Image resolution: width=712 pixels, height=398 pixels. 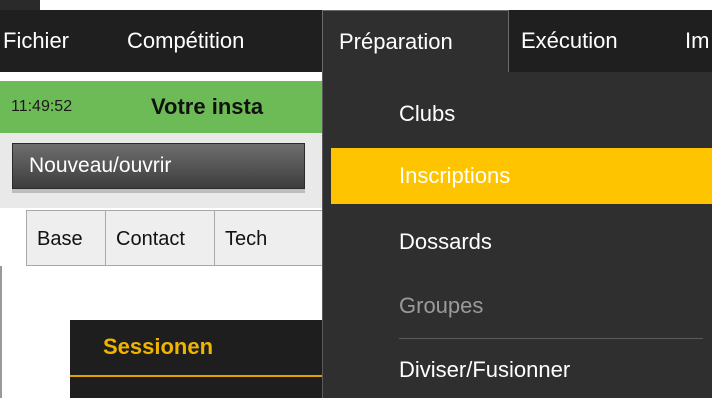 I want to click on new-open-button-shadow, so click(x=158, y=191).